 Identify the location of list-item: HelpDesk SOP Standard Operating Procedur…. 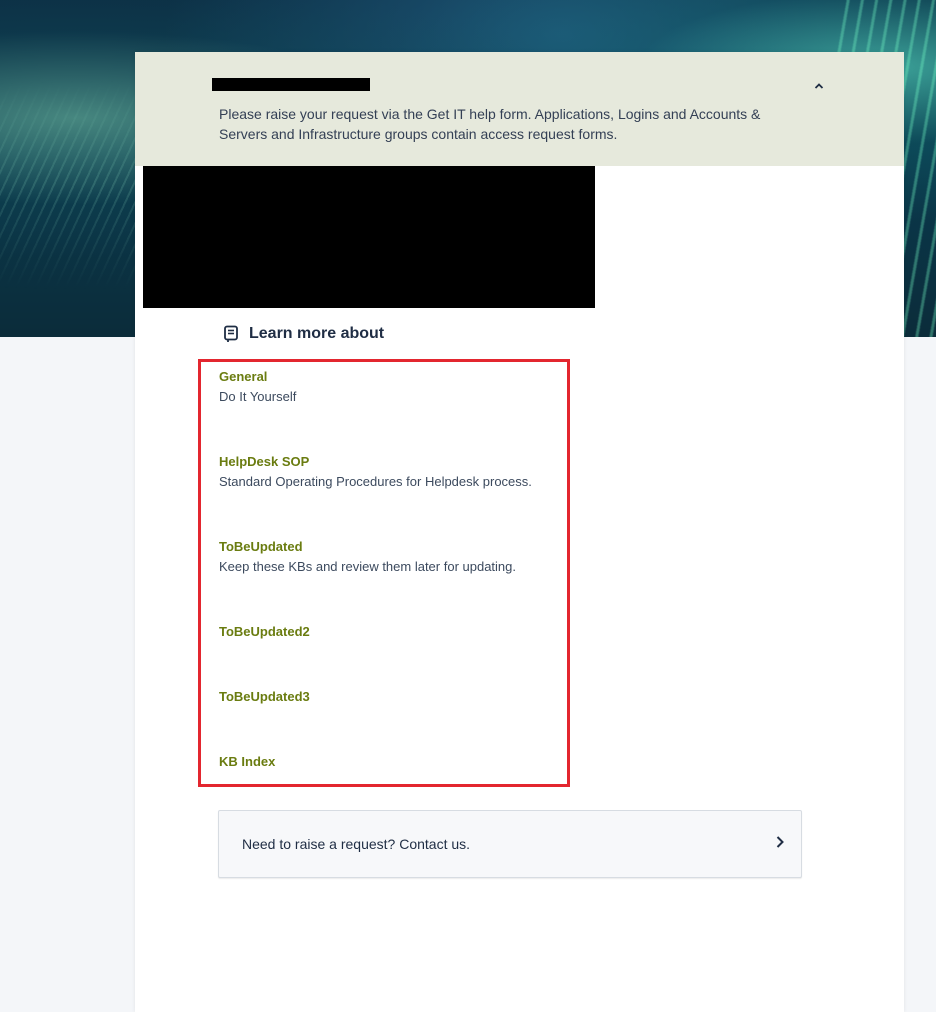
(375, 471).